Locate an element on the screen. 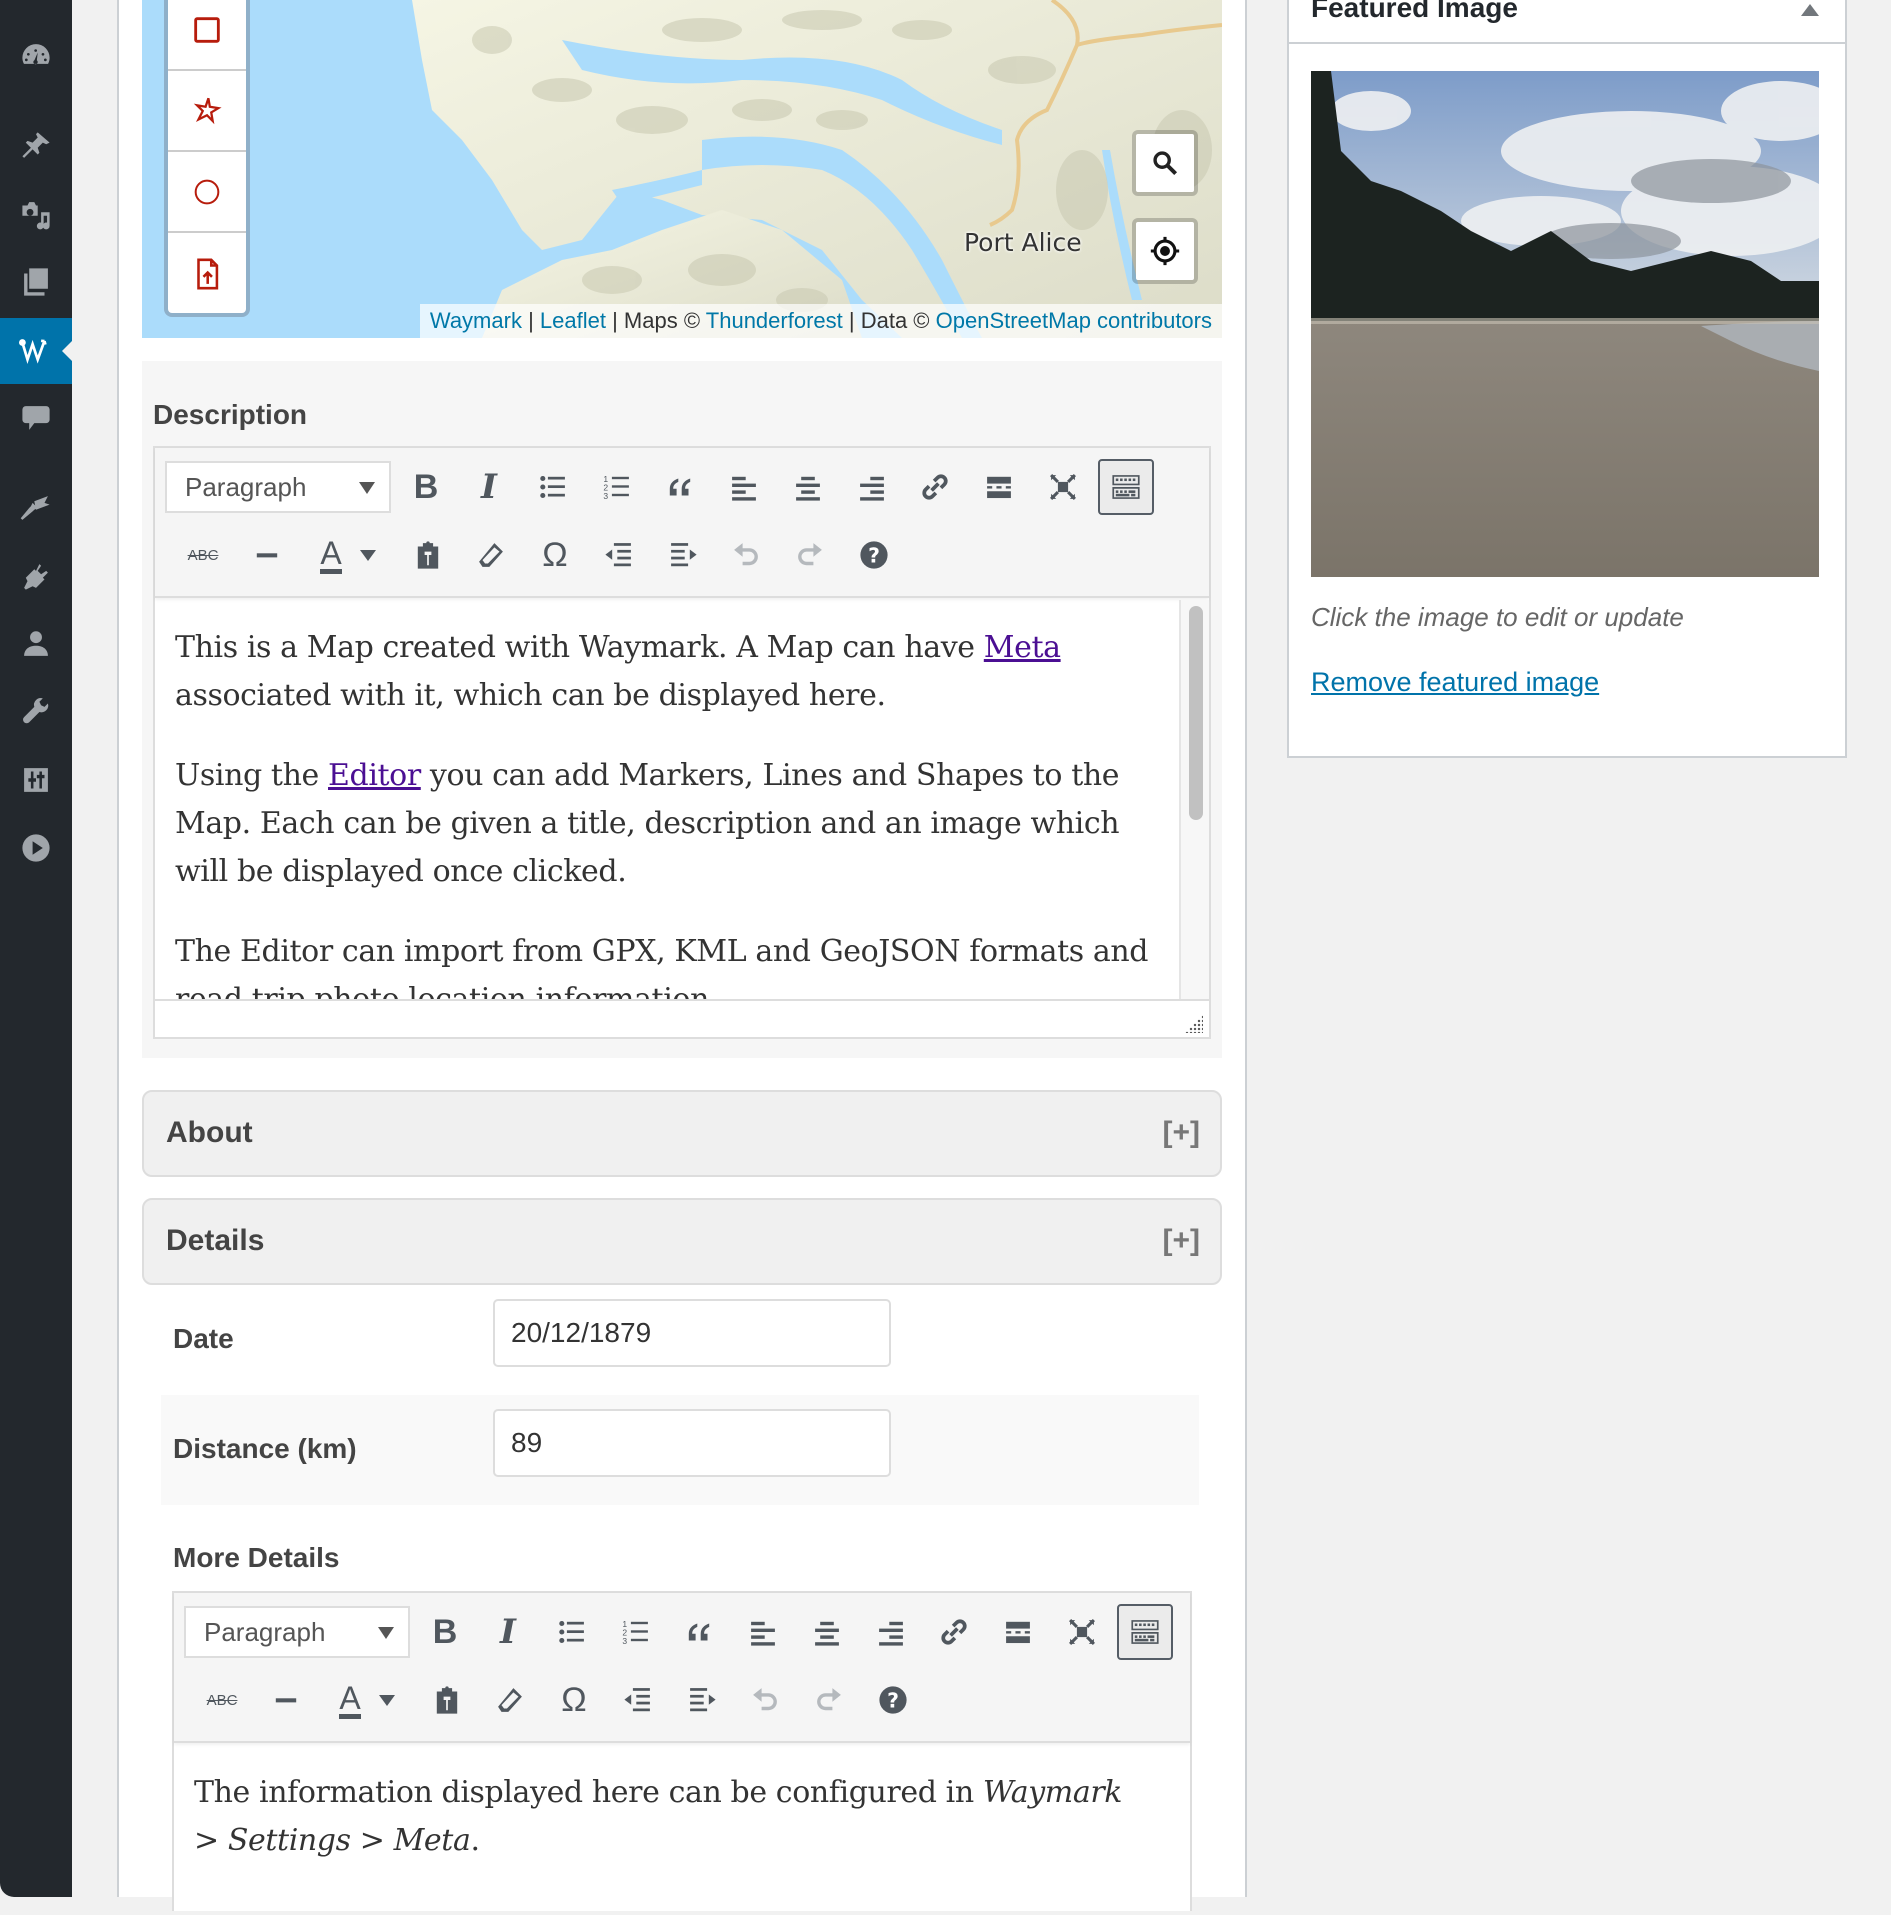 This screenshot has width=1891, height=1915. openstreetmap-link: OpenStreetMap contributors is located at coordinates (1074, 320).